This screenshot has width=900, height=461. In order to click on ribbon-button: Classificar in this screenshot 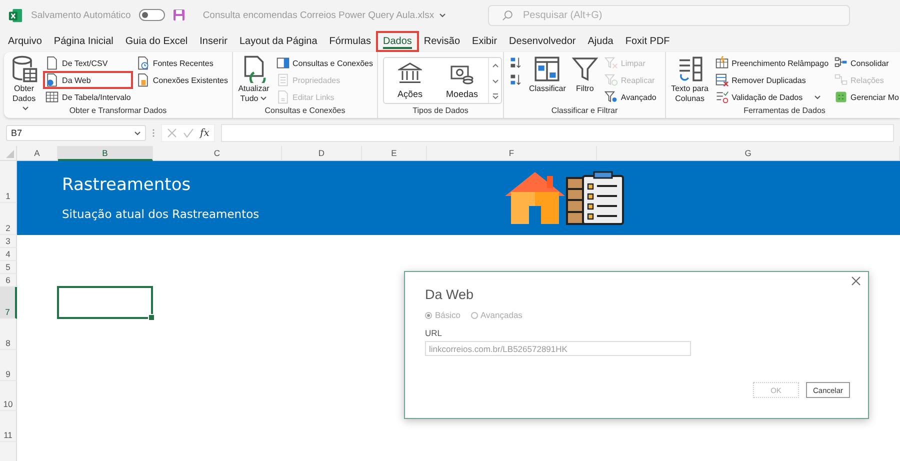, I will do `click(547, 74)`.